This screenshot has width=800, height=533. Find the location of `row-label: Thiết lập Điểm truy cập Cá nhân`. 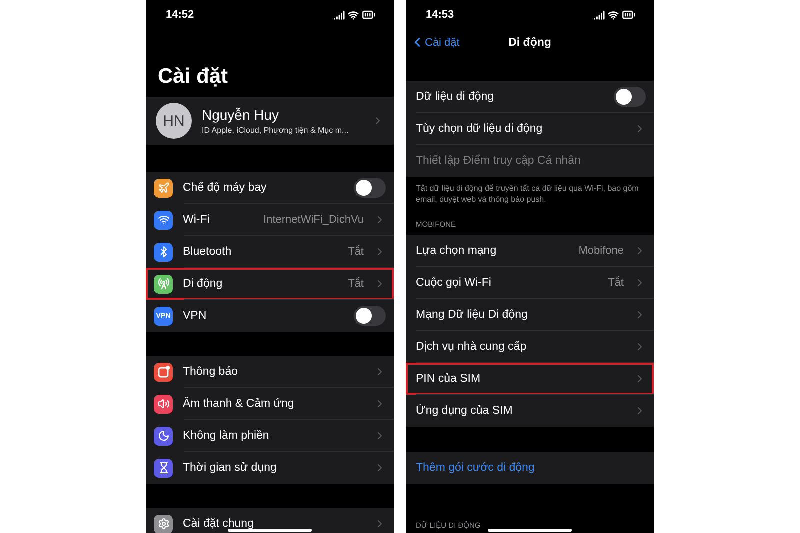

row-label: Thiết lập Điểm truy cập Cá nhân is located at coordinates (499, 161).